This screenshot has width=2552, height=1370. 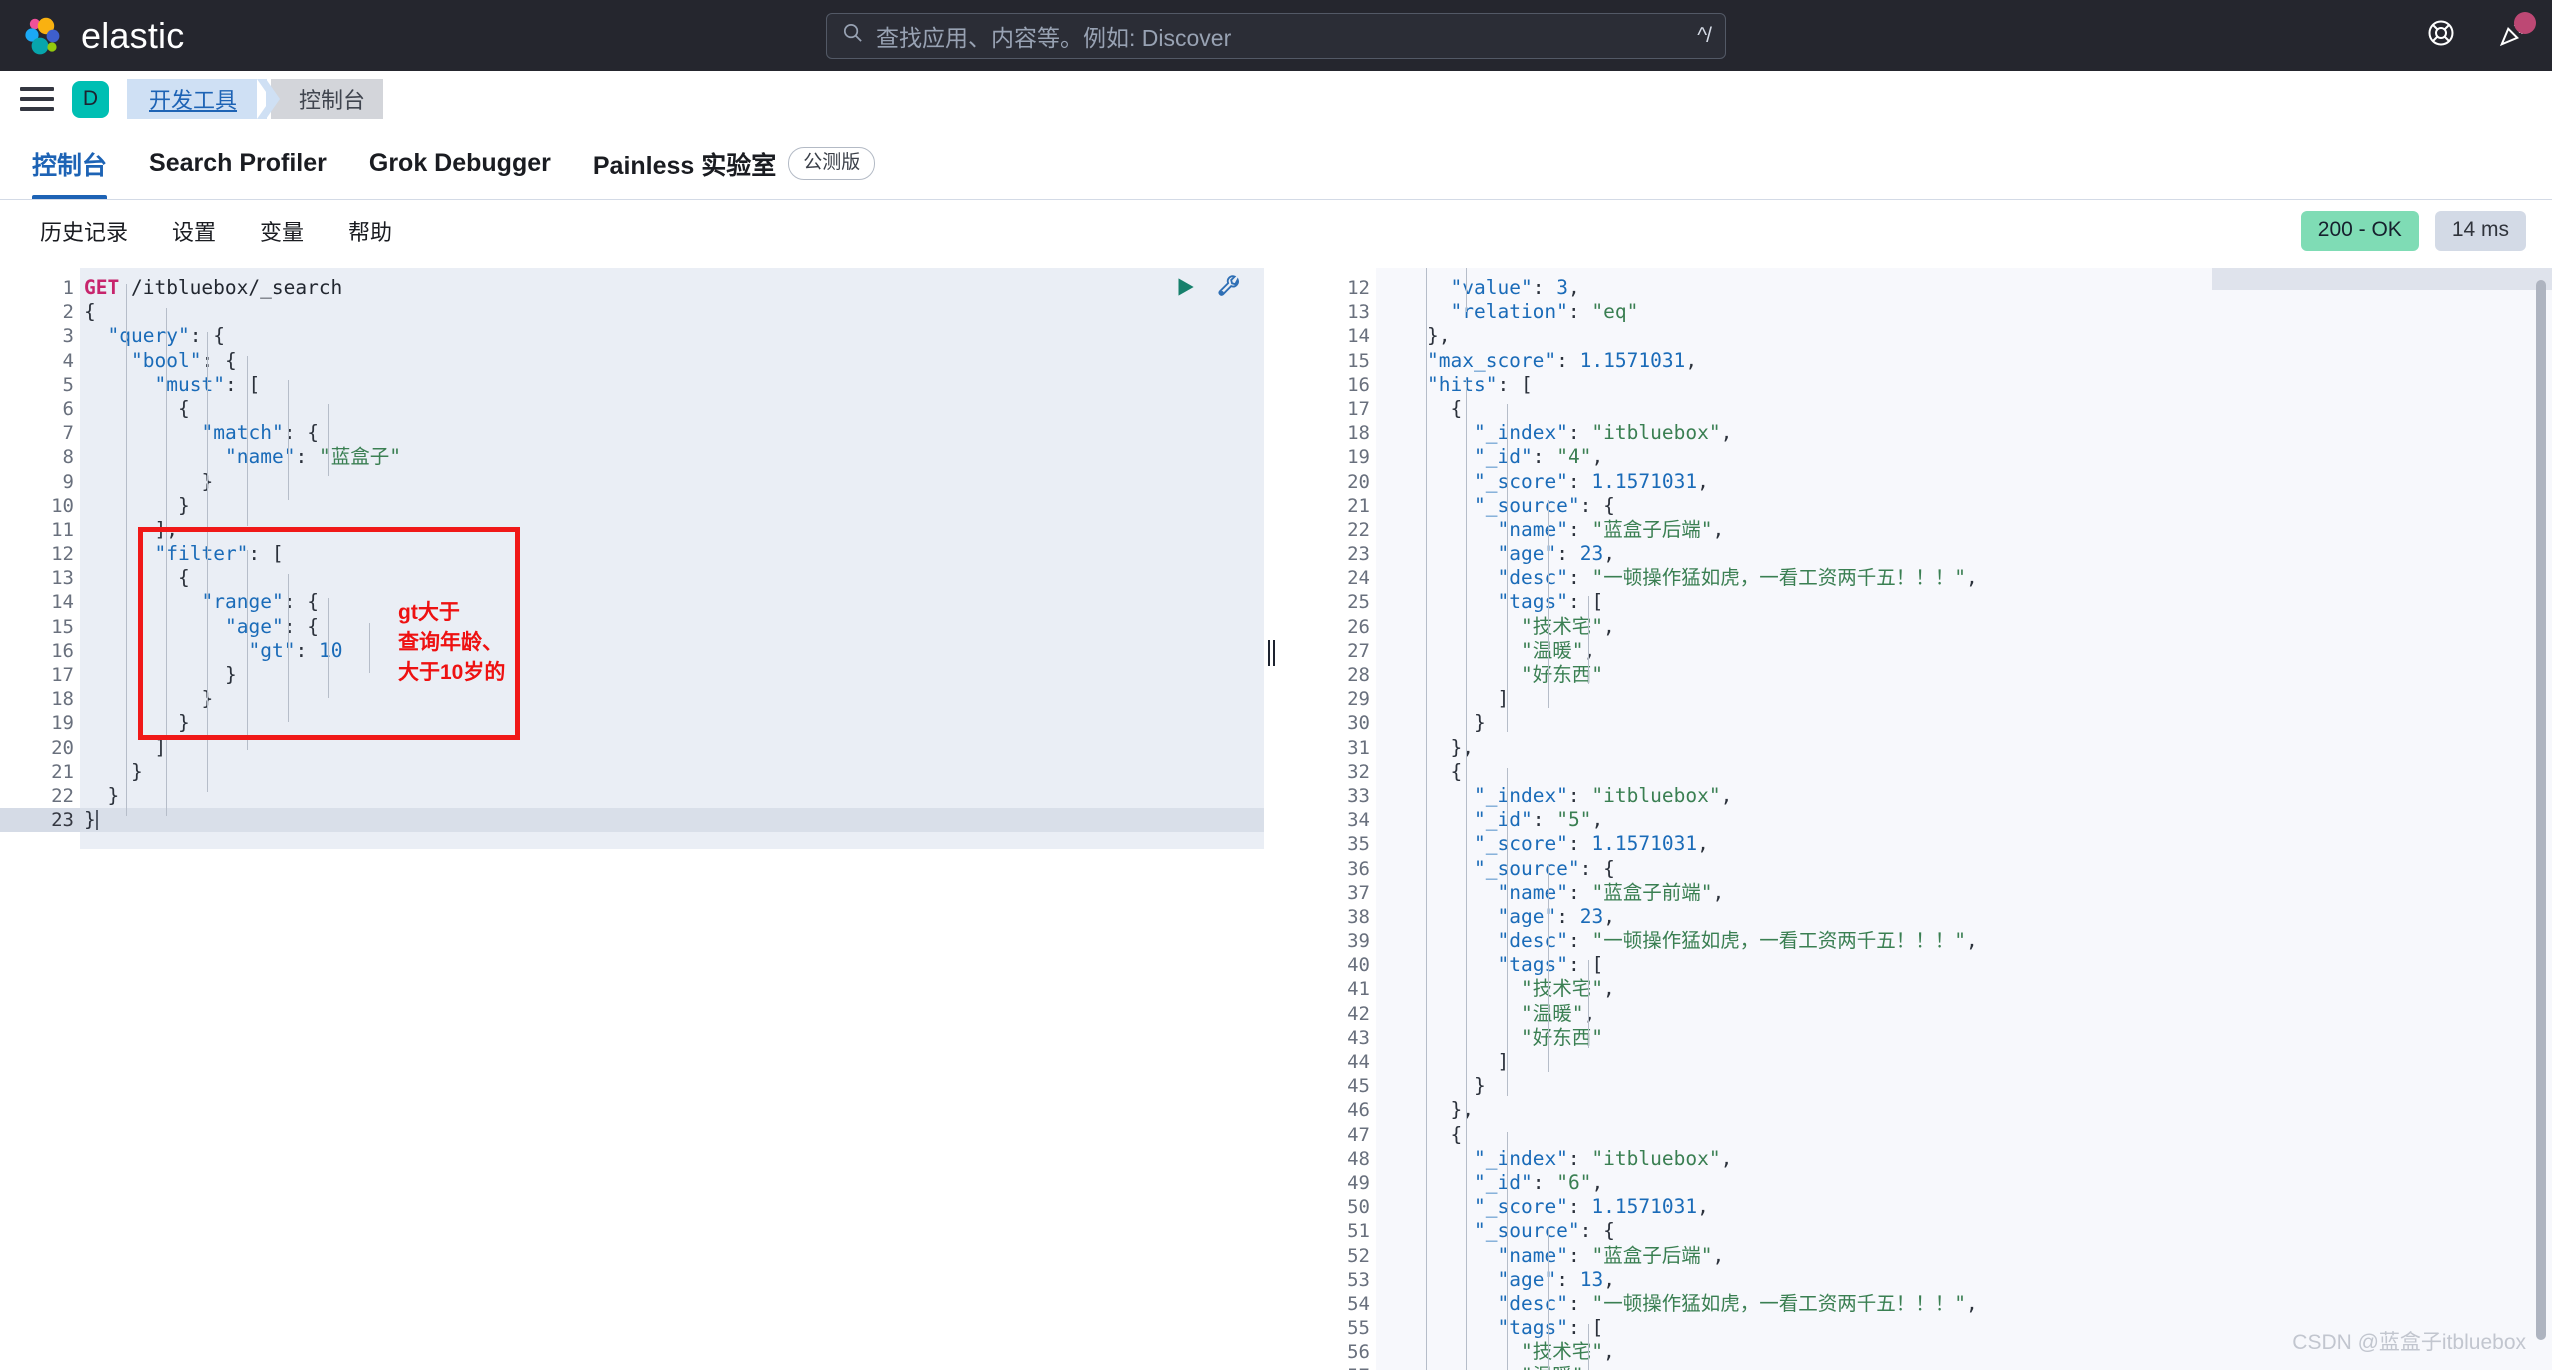 What do you see at coordinates (194, 231) in the screenshot?
I see `toolbar-settings: 设置` at bounding box center [194, 231].